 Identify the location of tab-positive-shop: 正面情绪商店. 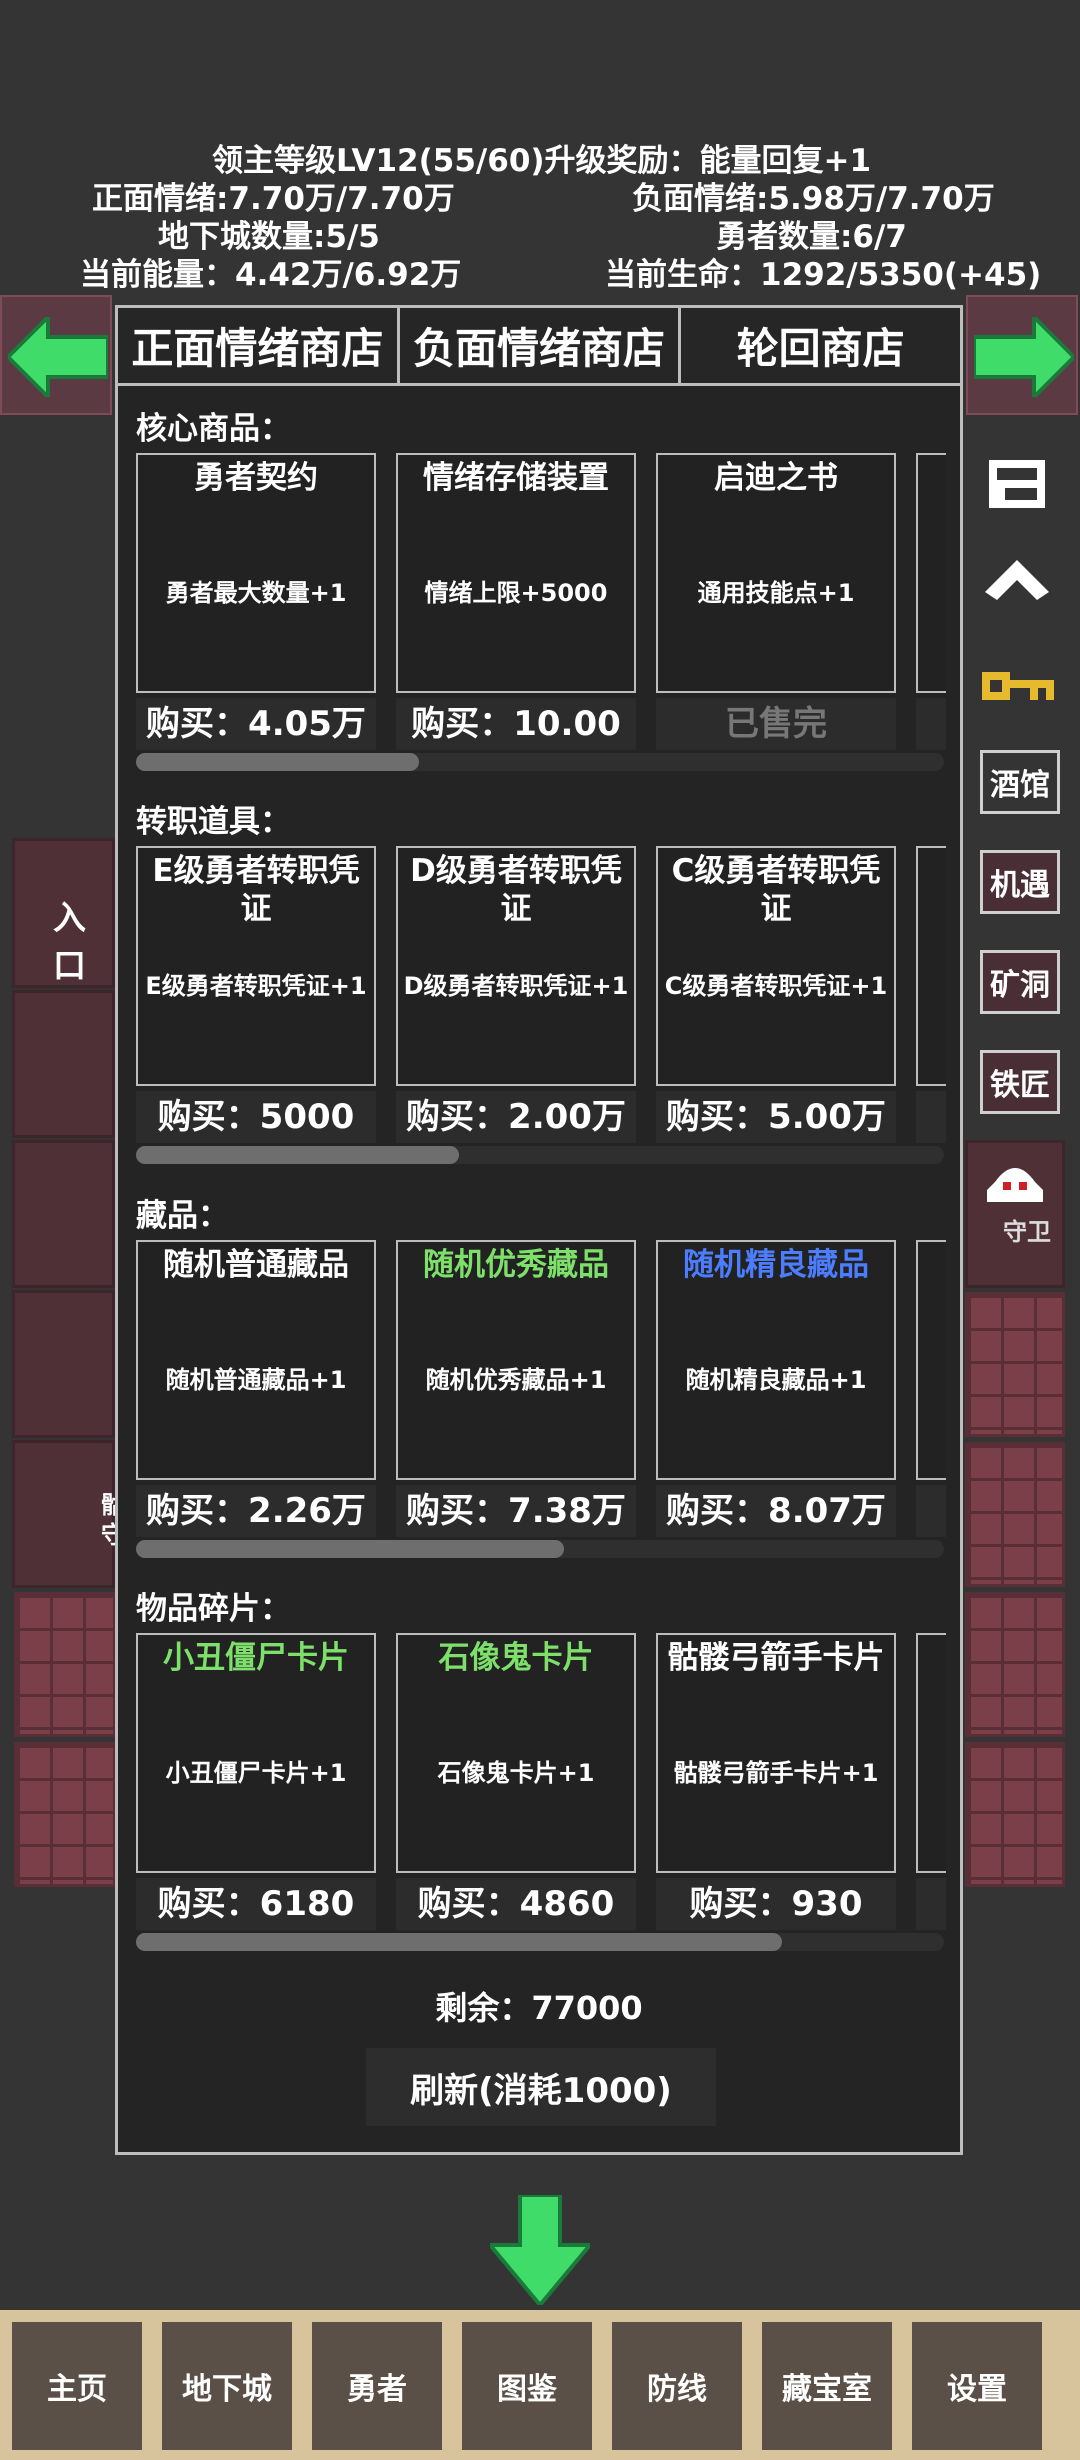
(259, 345).